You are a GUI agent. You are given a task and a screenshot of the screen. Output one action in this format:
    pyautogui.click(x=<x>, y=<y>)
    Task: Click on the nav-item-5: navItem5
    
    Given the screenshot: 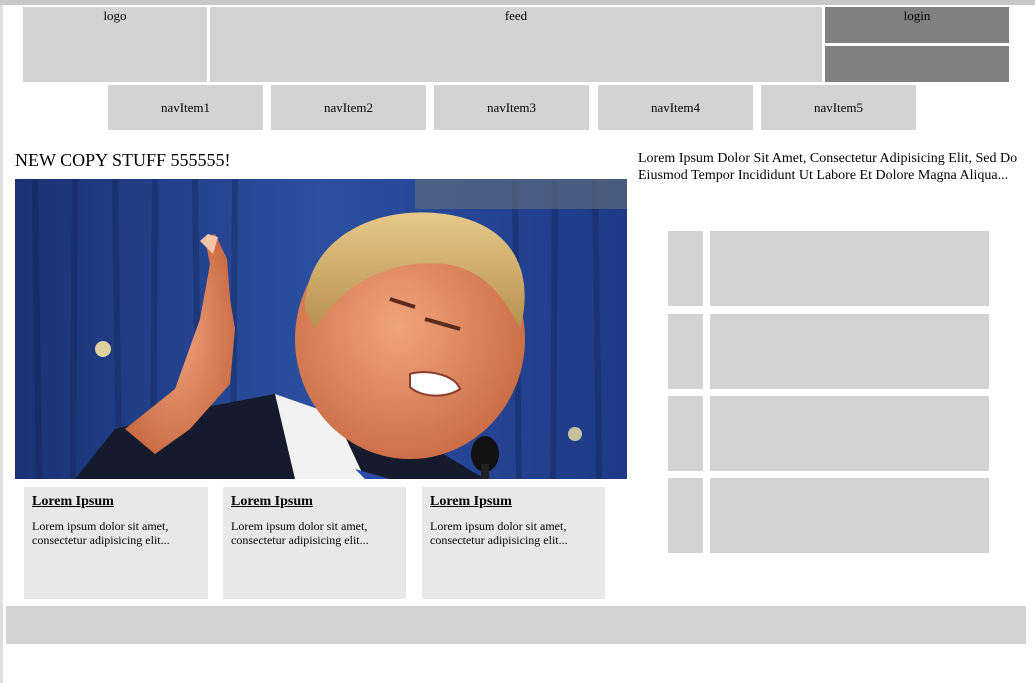 What is the action you would take?
    pyautogui.click(x=838, y=107)
    